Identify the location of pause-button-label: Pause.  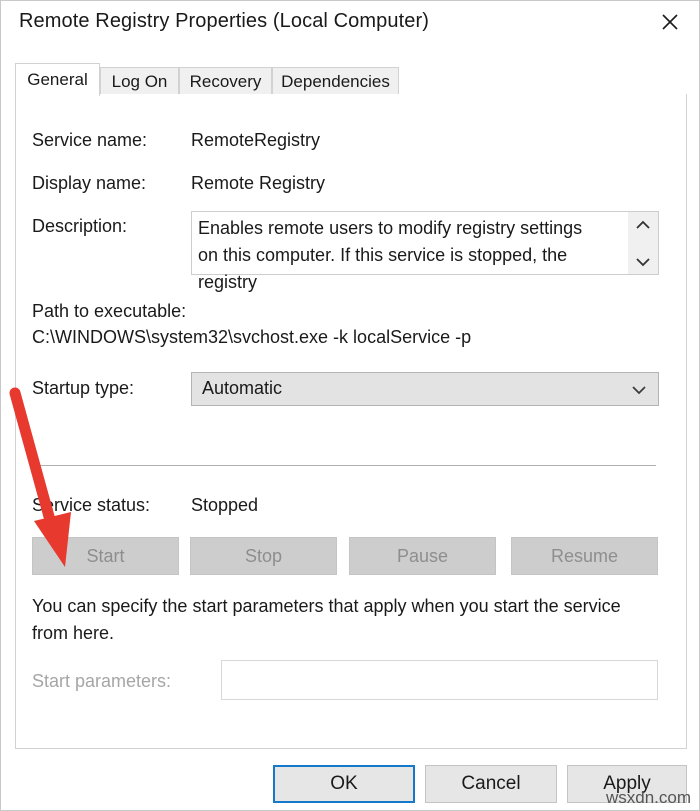
(422, 555).